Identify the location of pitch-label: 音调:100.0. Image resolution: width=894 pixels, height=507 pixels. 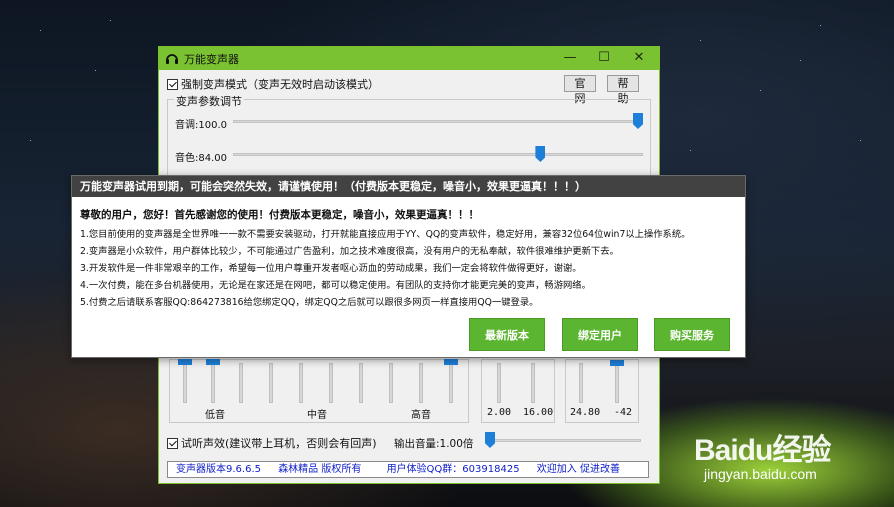
(201, 125).